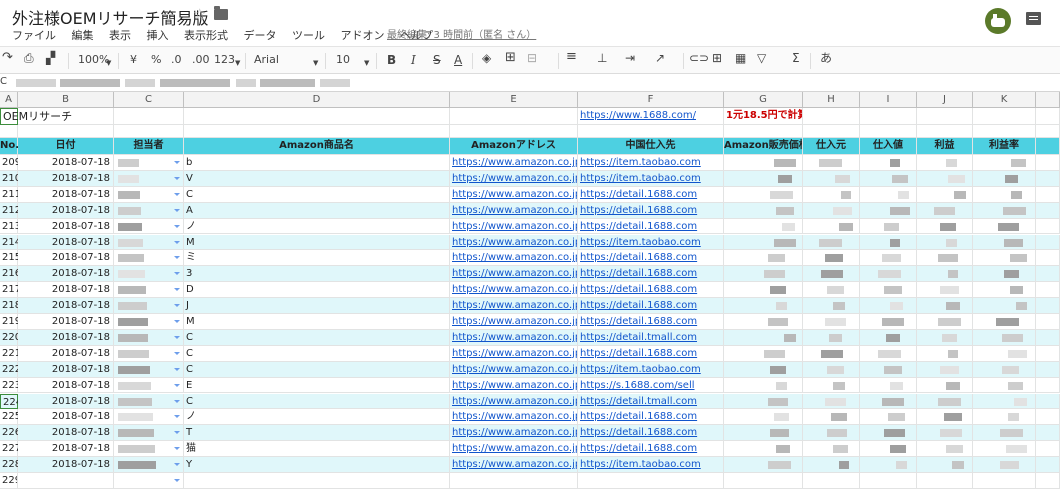 Image resolution: width=1060 pixels, height=495 pixels. Describe the element at coordinates (29, 58) in the screenshot. I see `print-icon: ⎙` at that location.